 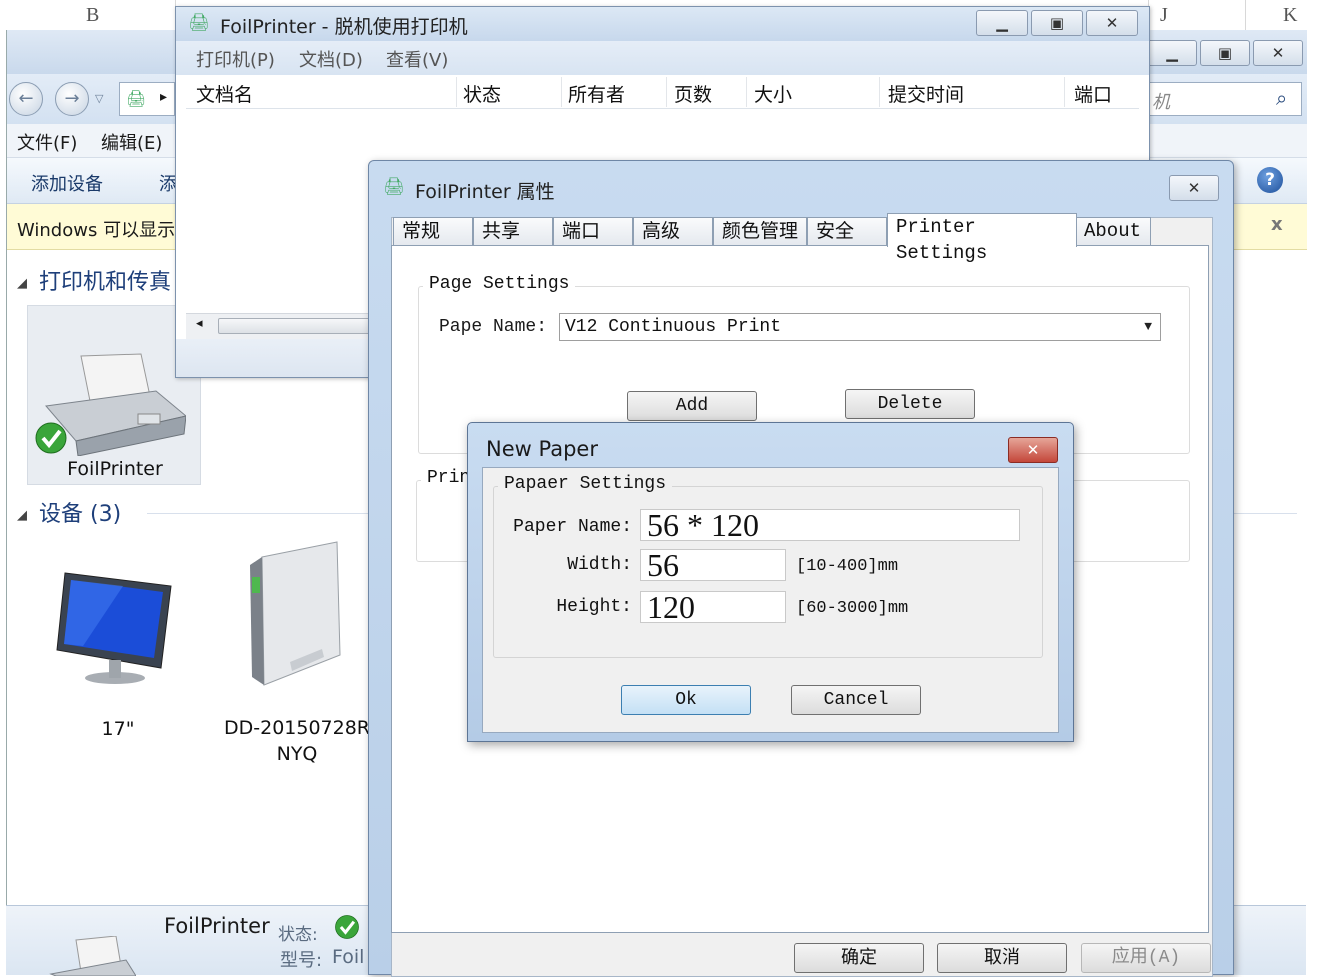 I want to click on ok-button: 确定, so click(x=859, y=958).